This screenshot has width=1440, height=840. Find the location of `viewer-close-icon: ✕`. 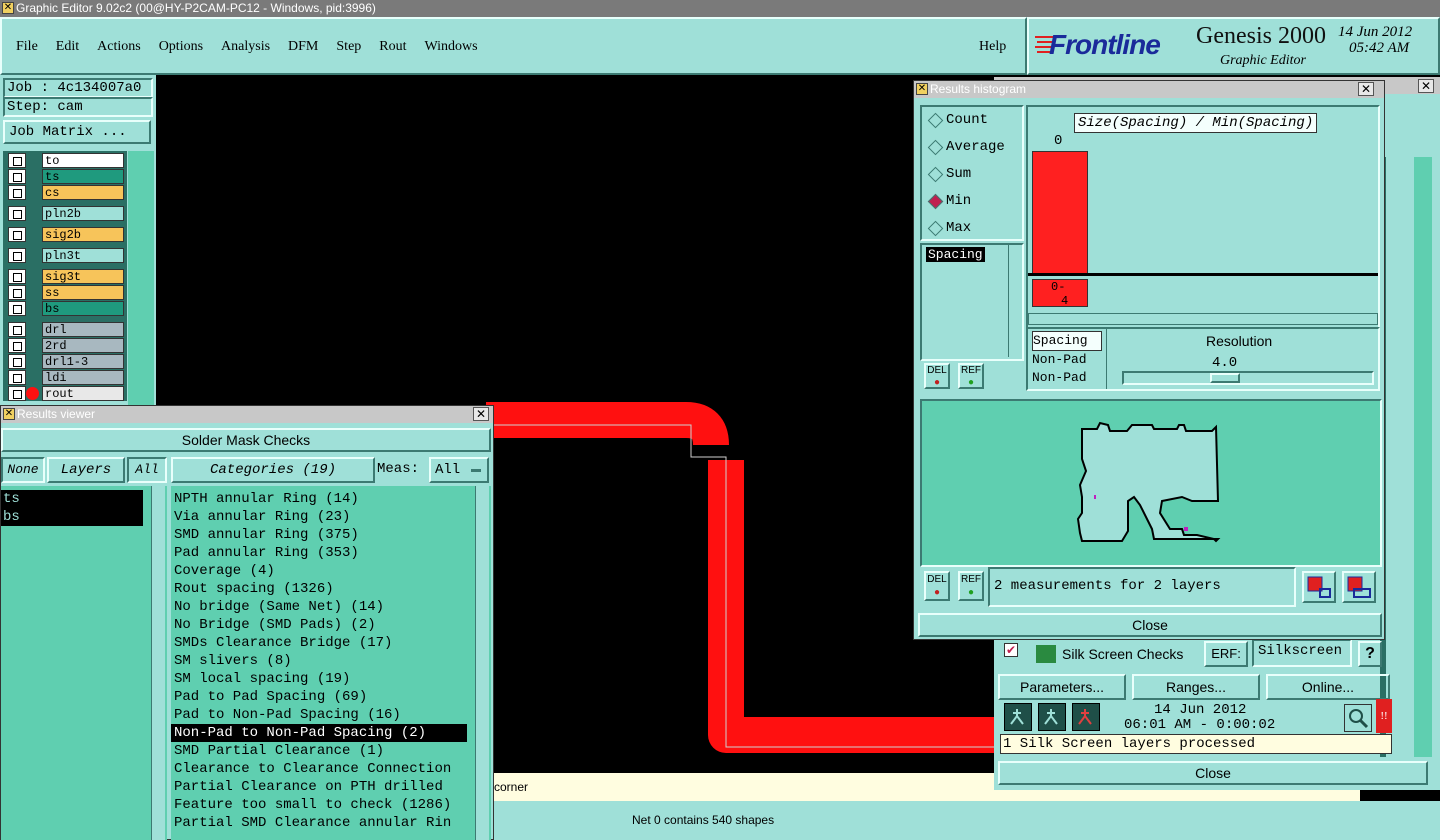

viewer-close-icon: ✕ is located at coordinates (481, 414).